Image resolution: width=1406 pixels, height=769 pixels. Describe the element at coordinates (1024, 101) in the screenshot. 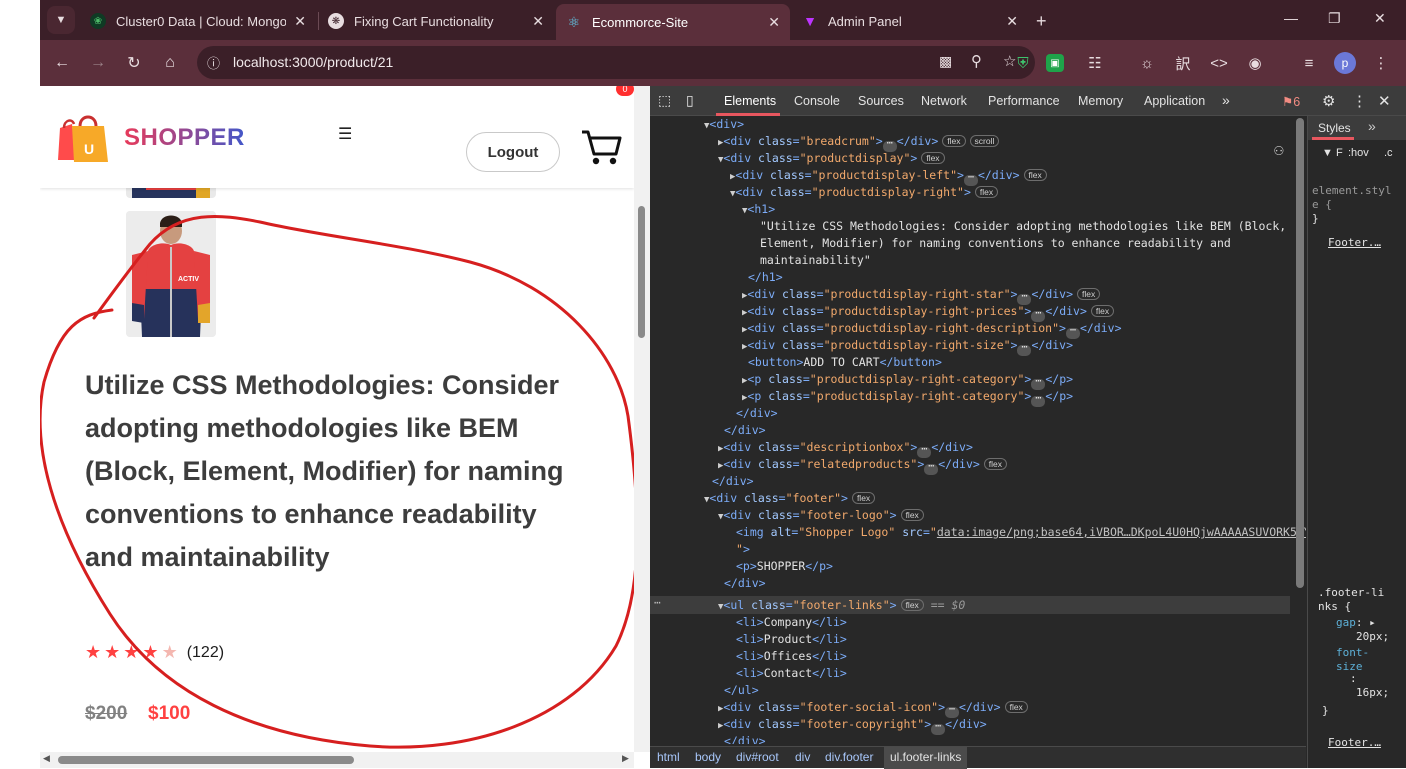

I see `tab-performance: Performance` at that location.